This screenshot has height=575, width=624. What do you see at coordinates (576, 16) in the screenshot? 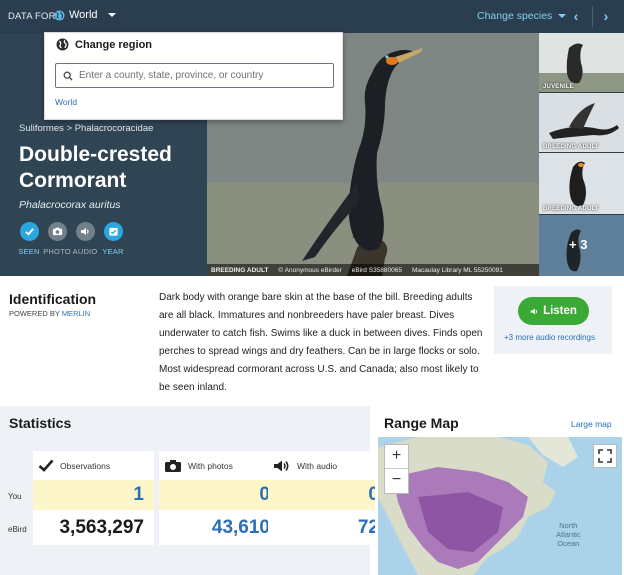
I see `chevron-left-icon: ‹` at bounding box center [576, 16].